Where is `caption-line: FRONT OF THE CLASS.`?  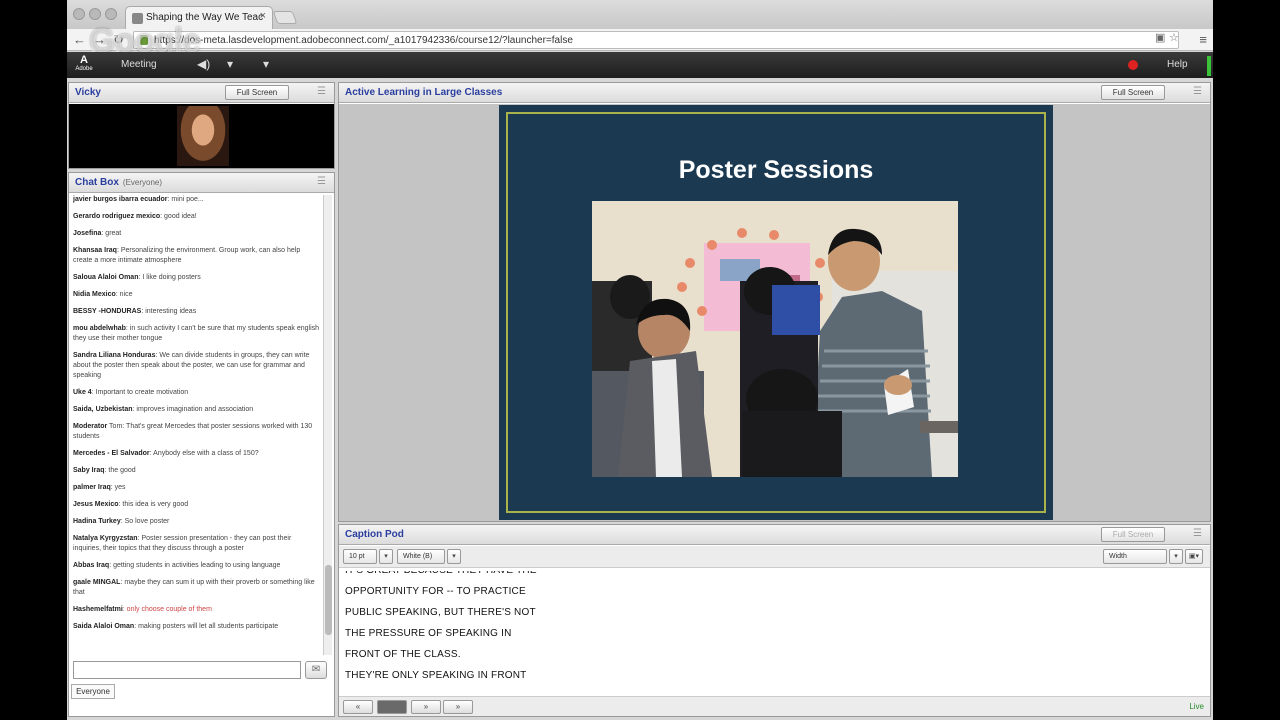 caption-line: FRONT OF THE CLASS. is located at coordinates (403, 654).